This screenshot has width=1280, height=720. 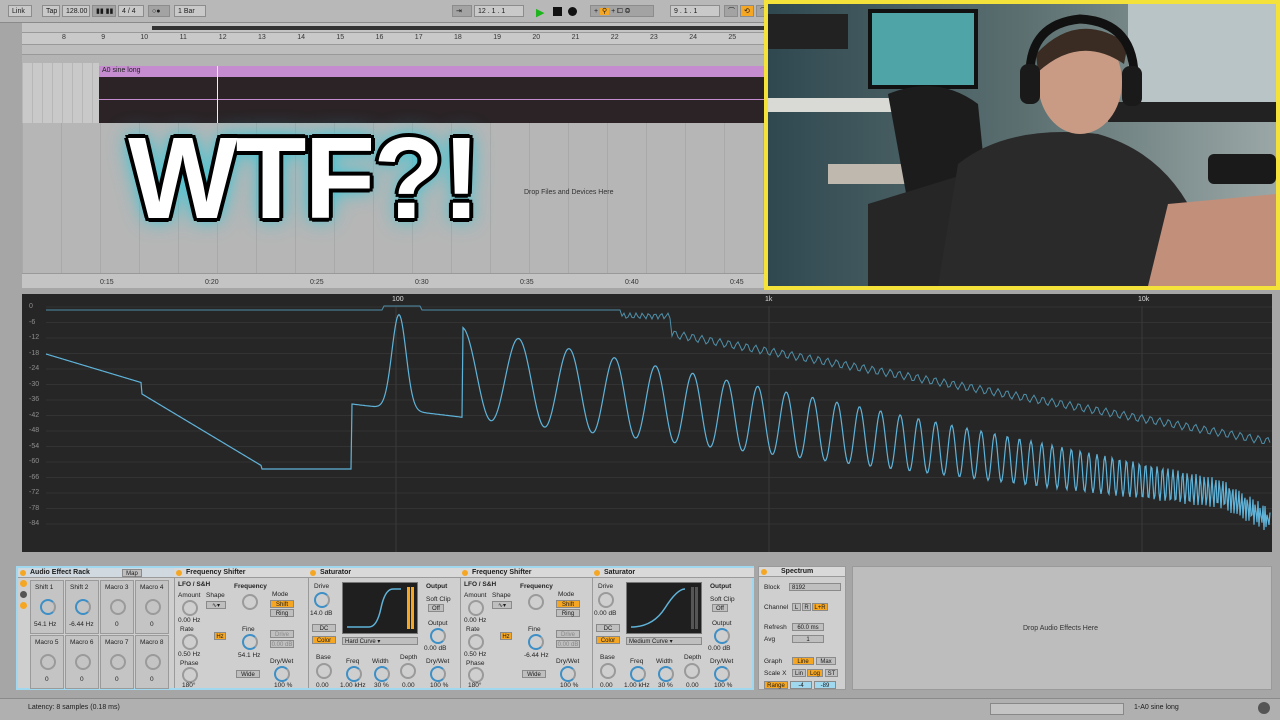 I want to click on sat2-curve-menu: Medium Curve ▾, so click(x=664, y=641).